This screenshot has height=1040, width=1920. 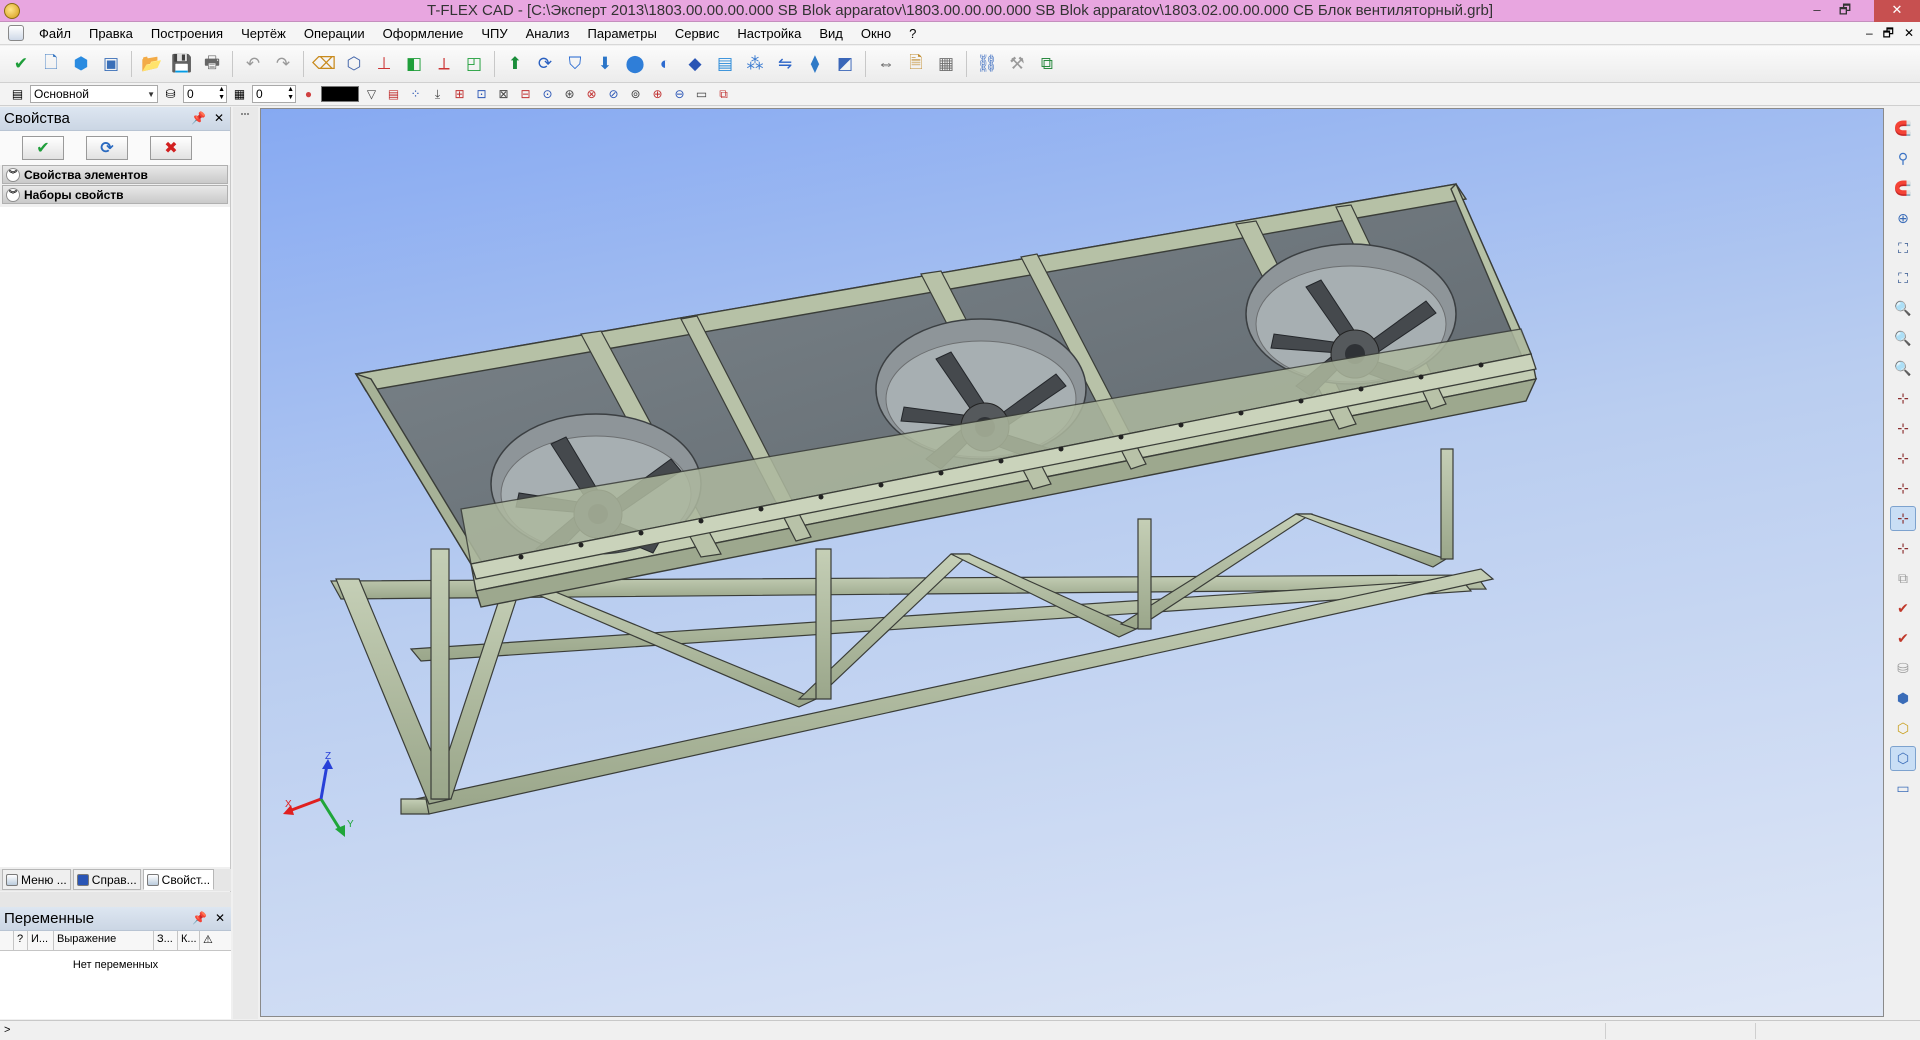 I want to click on chamfer-icon: ◆, so click(x=695, y=64).